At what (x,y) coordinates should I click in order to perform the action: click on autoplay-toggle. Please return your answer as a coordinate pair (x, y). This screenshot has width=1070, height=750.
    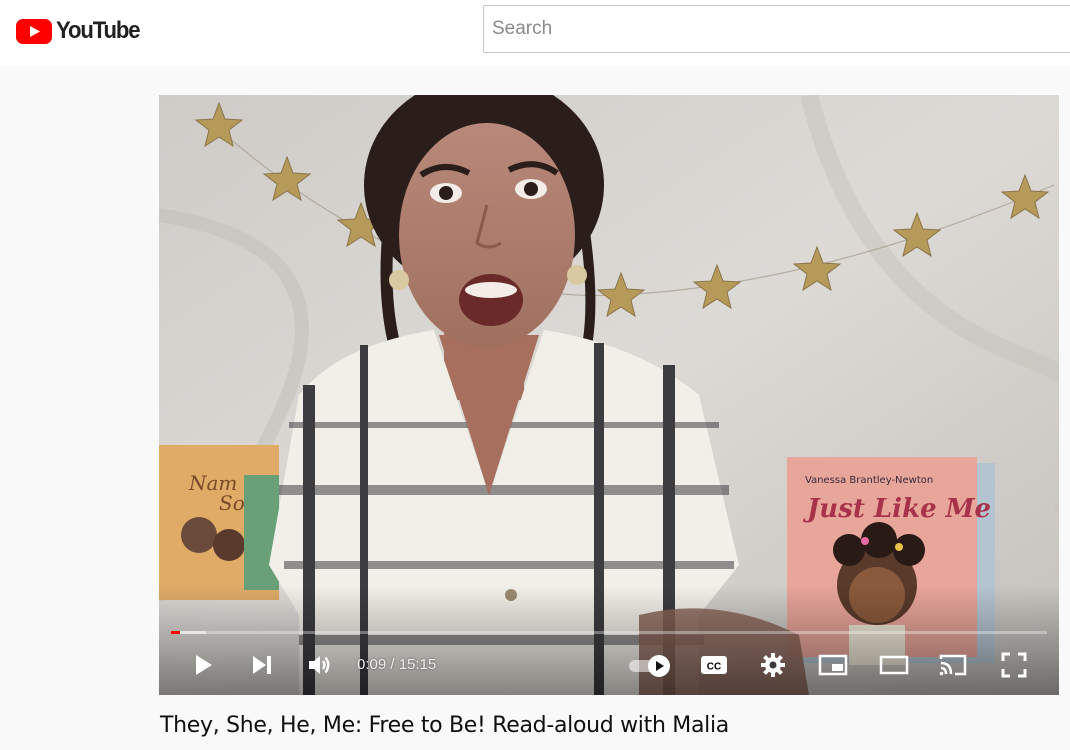
    Looking at the image, I should click on (651, 665).